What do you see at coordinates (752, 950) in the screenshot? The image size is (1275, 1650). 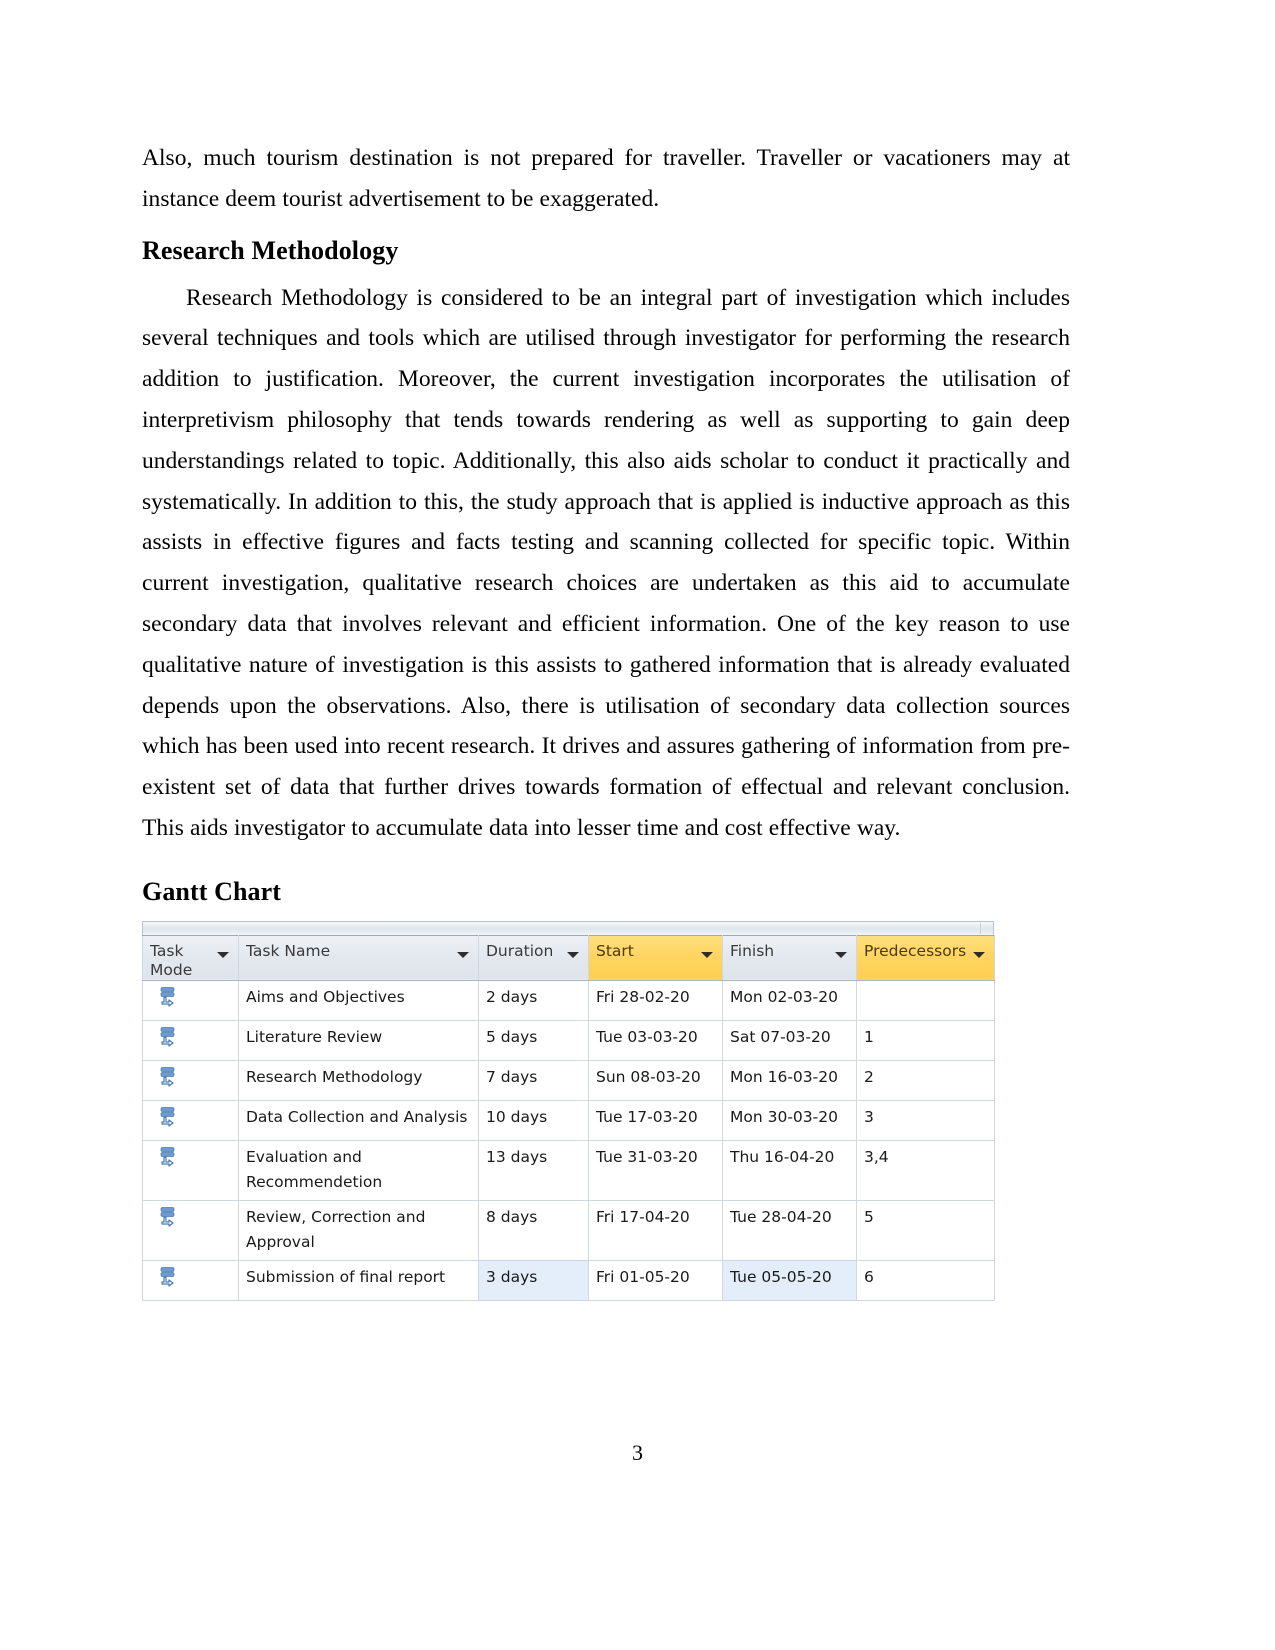 I see `column-header-finish-label: Finish` at bounding box center [752, 950].